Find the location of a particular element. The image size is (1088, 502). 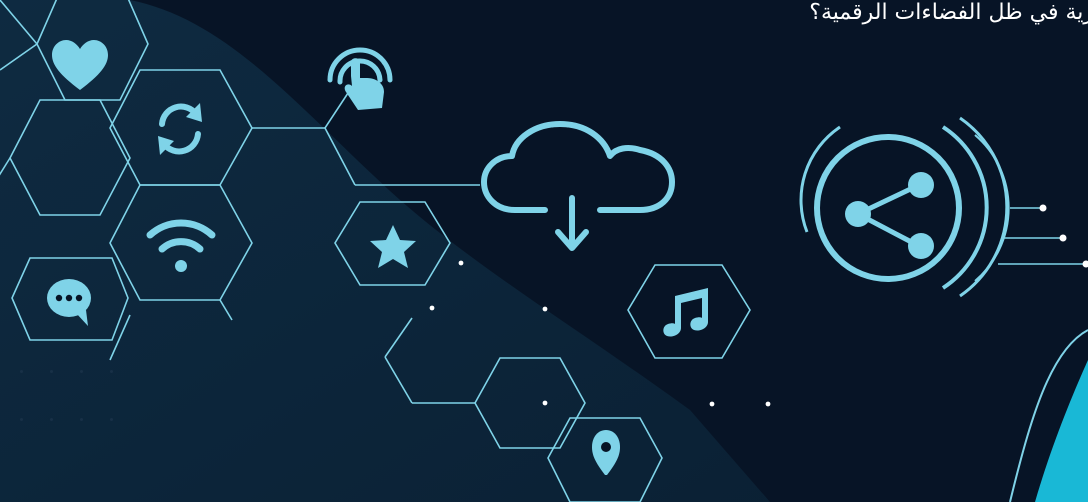

headline-text: رية في ظل الفضاءات الرقمية؟ is located at coordinates (948, 12).